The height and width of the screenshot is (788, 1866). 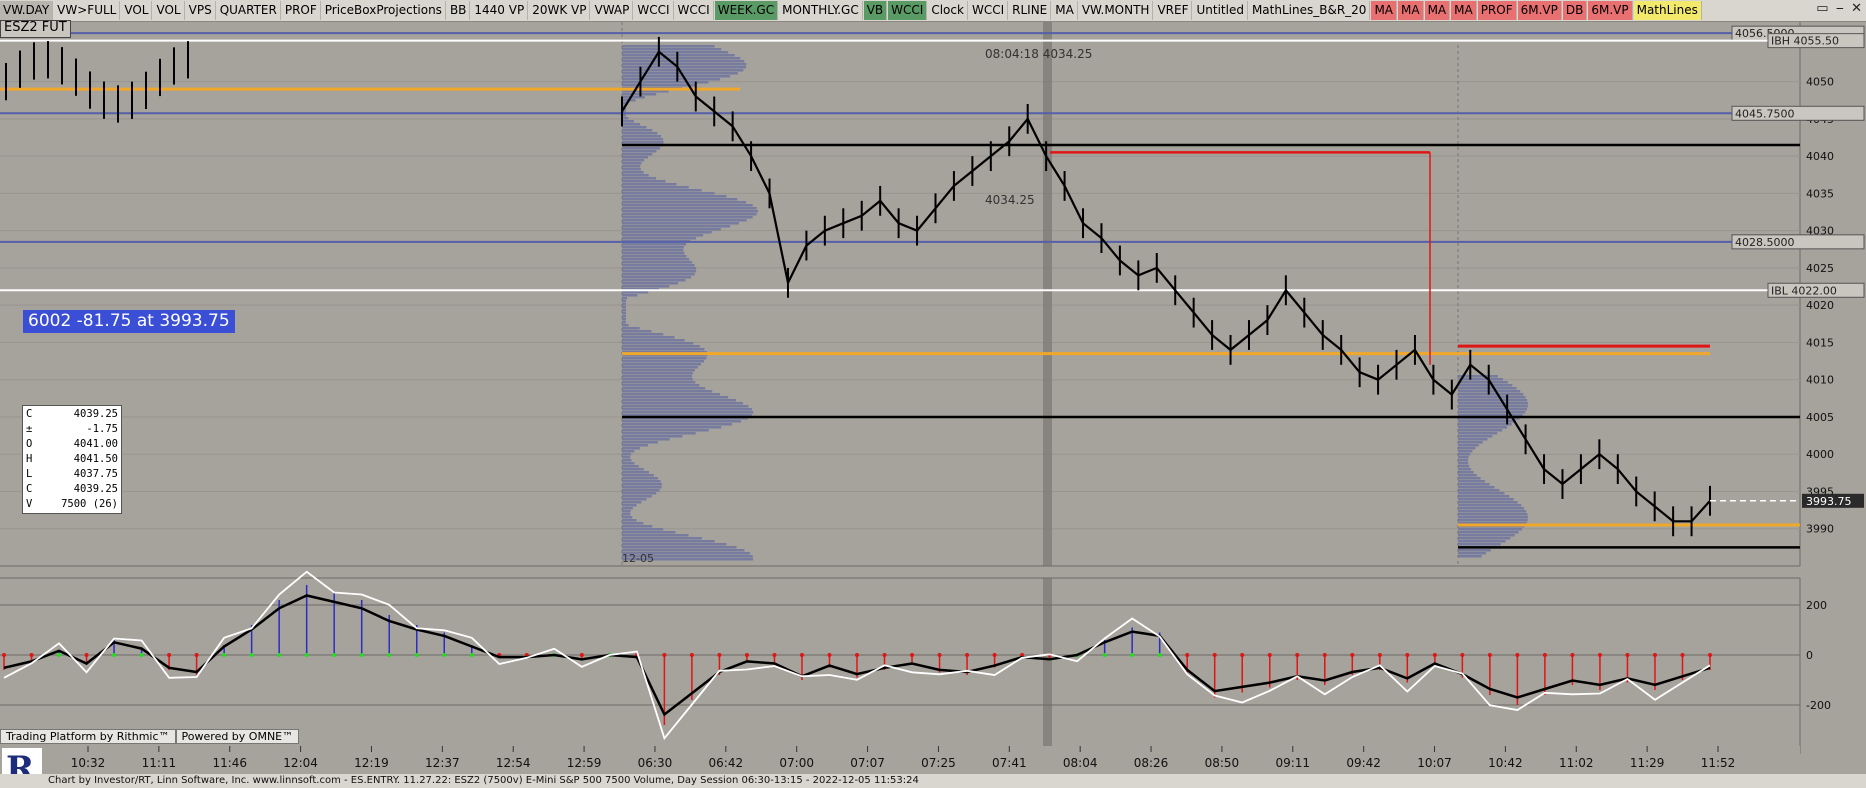 I want to click on toolbar-button-6m-vp-33: 6M.VP, so click(x=1610, y=10).